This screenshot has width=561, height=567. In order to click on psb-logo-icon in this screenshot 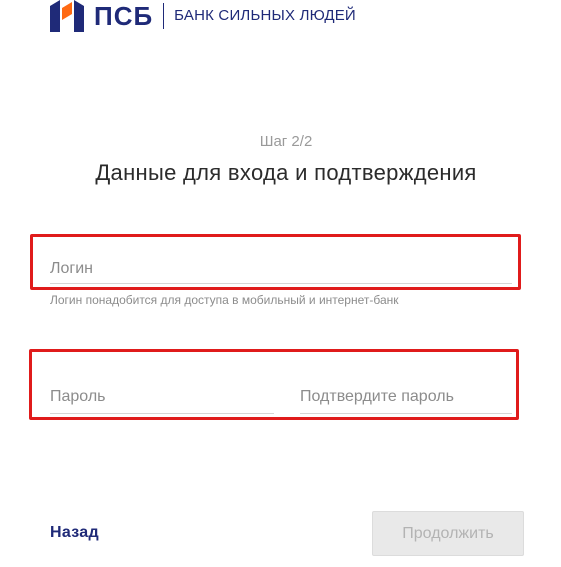, I will do `click(67, 16)`.